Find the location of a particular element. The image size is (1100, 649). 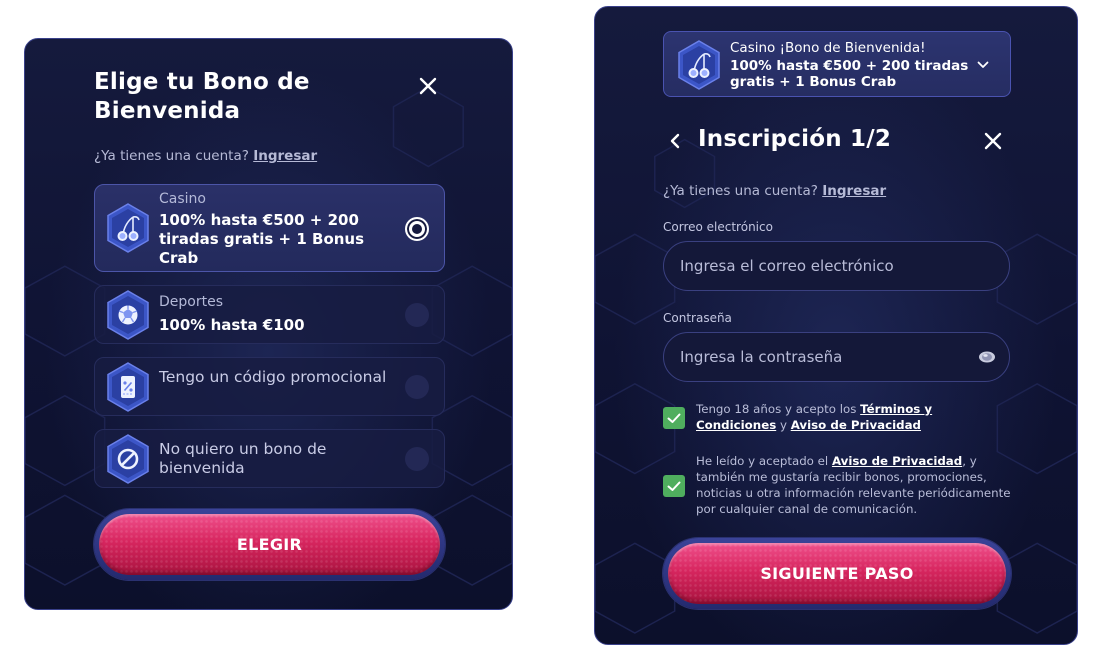

bonus-option-sports: Deportes 100% hasta €100 is located at coordinates (269, 314).